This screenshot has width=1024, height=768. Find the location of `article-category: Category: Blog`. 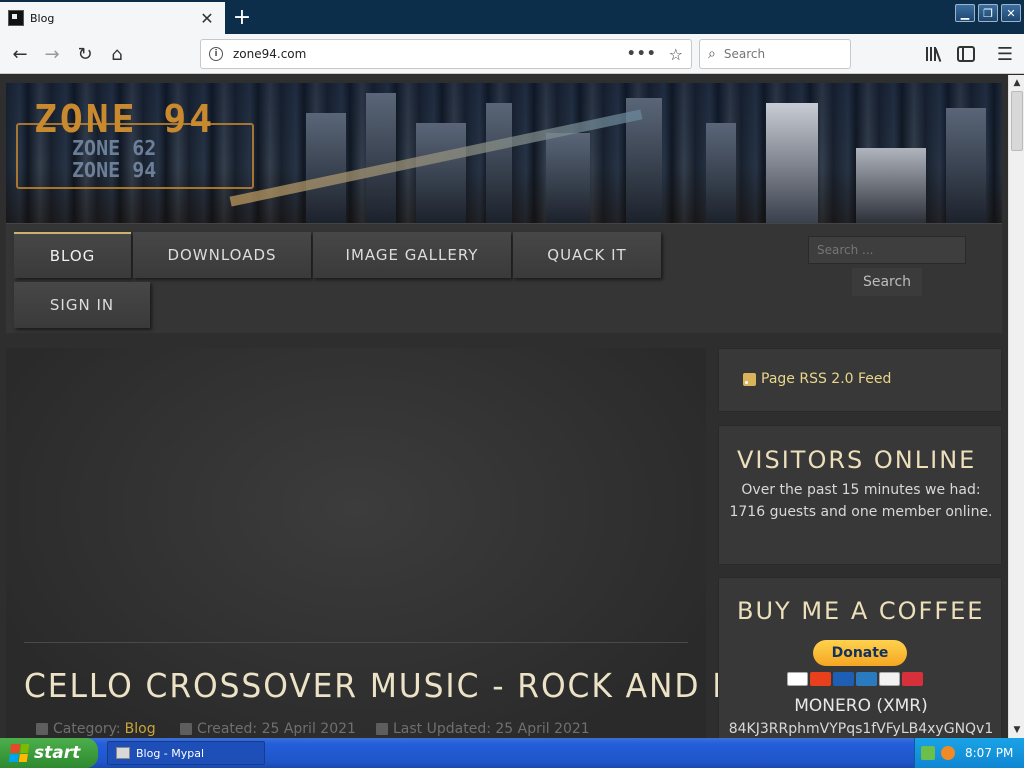

article-category: Category: Blog is located at coordinates (96, 729).